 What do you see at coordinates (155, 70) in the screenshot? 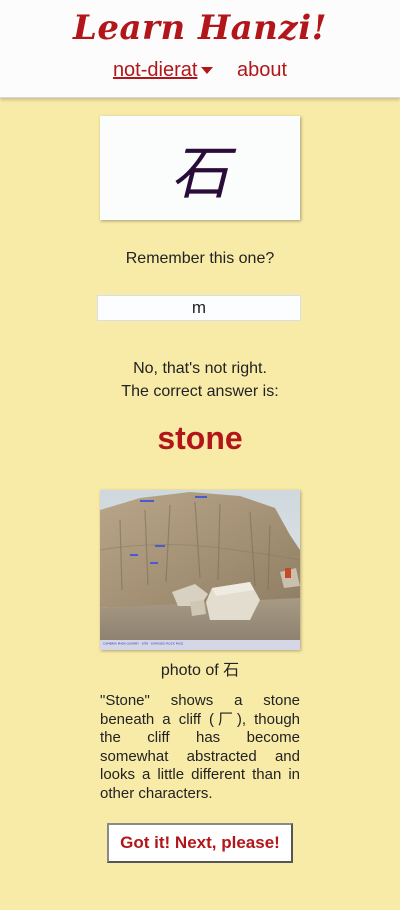
I see `user-menu-label: not-dierat` at bounding box center [155, 70].